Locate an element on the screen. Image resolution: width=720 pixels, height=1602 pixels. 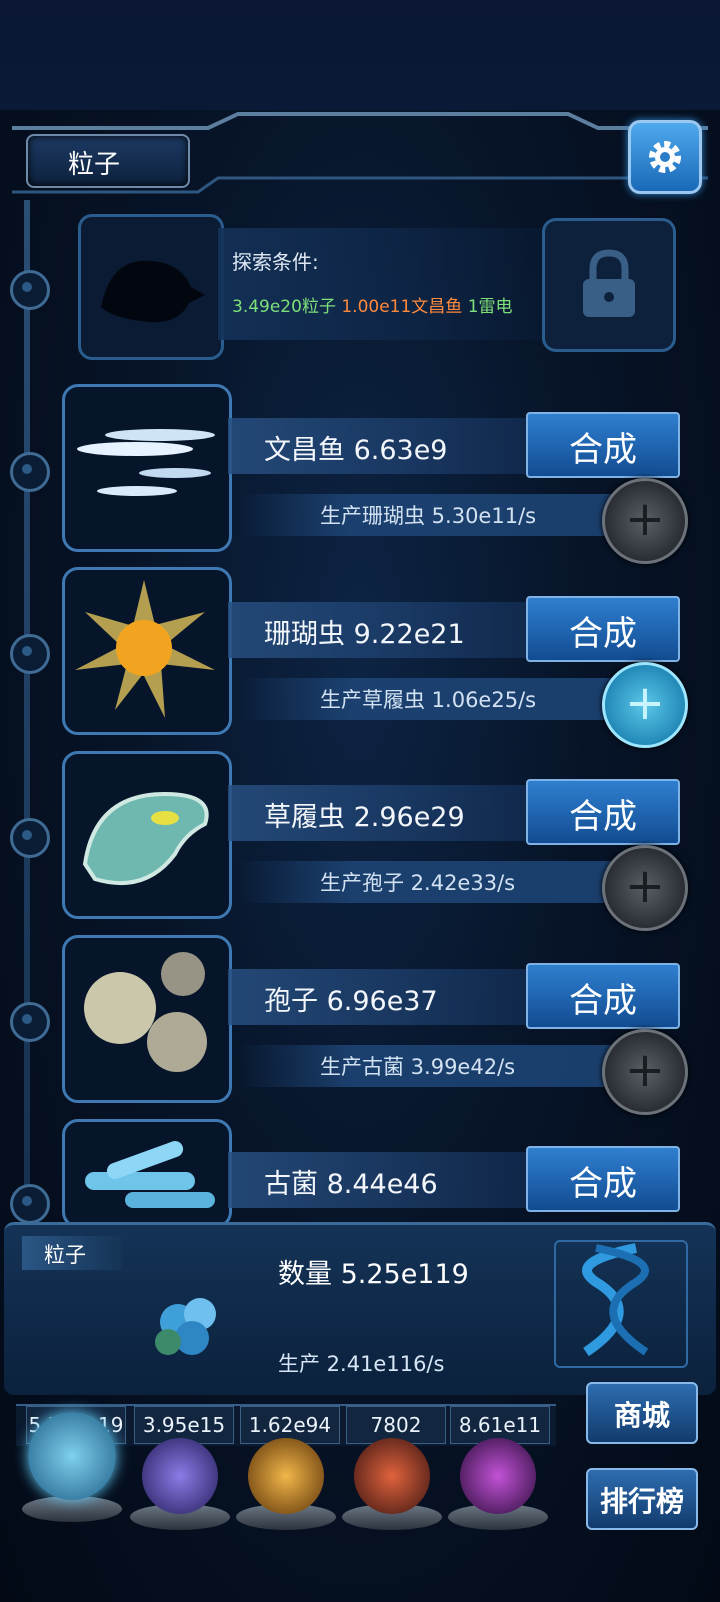
lancelet-icon is located at coordinates (146, 462).